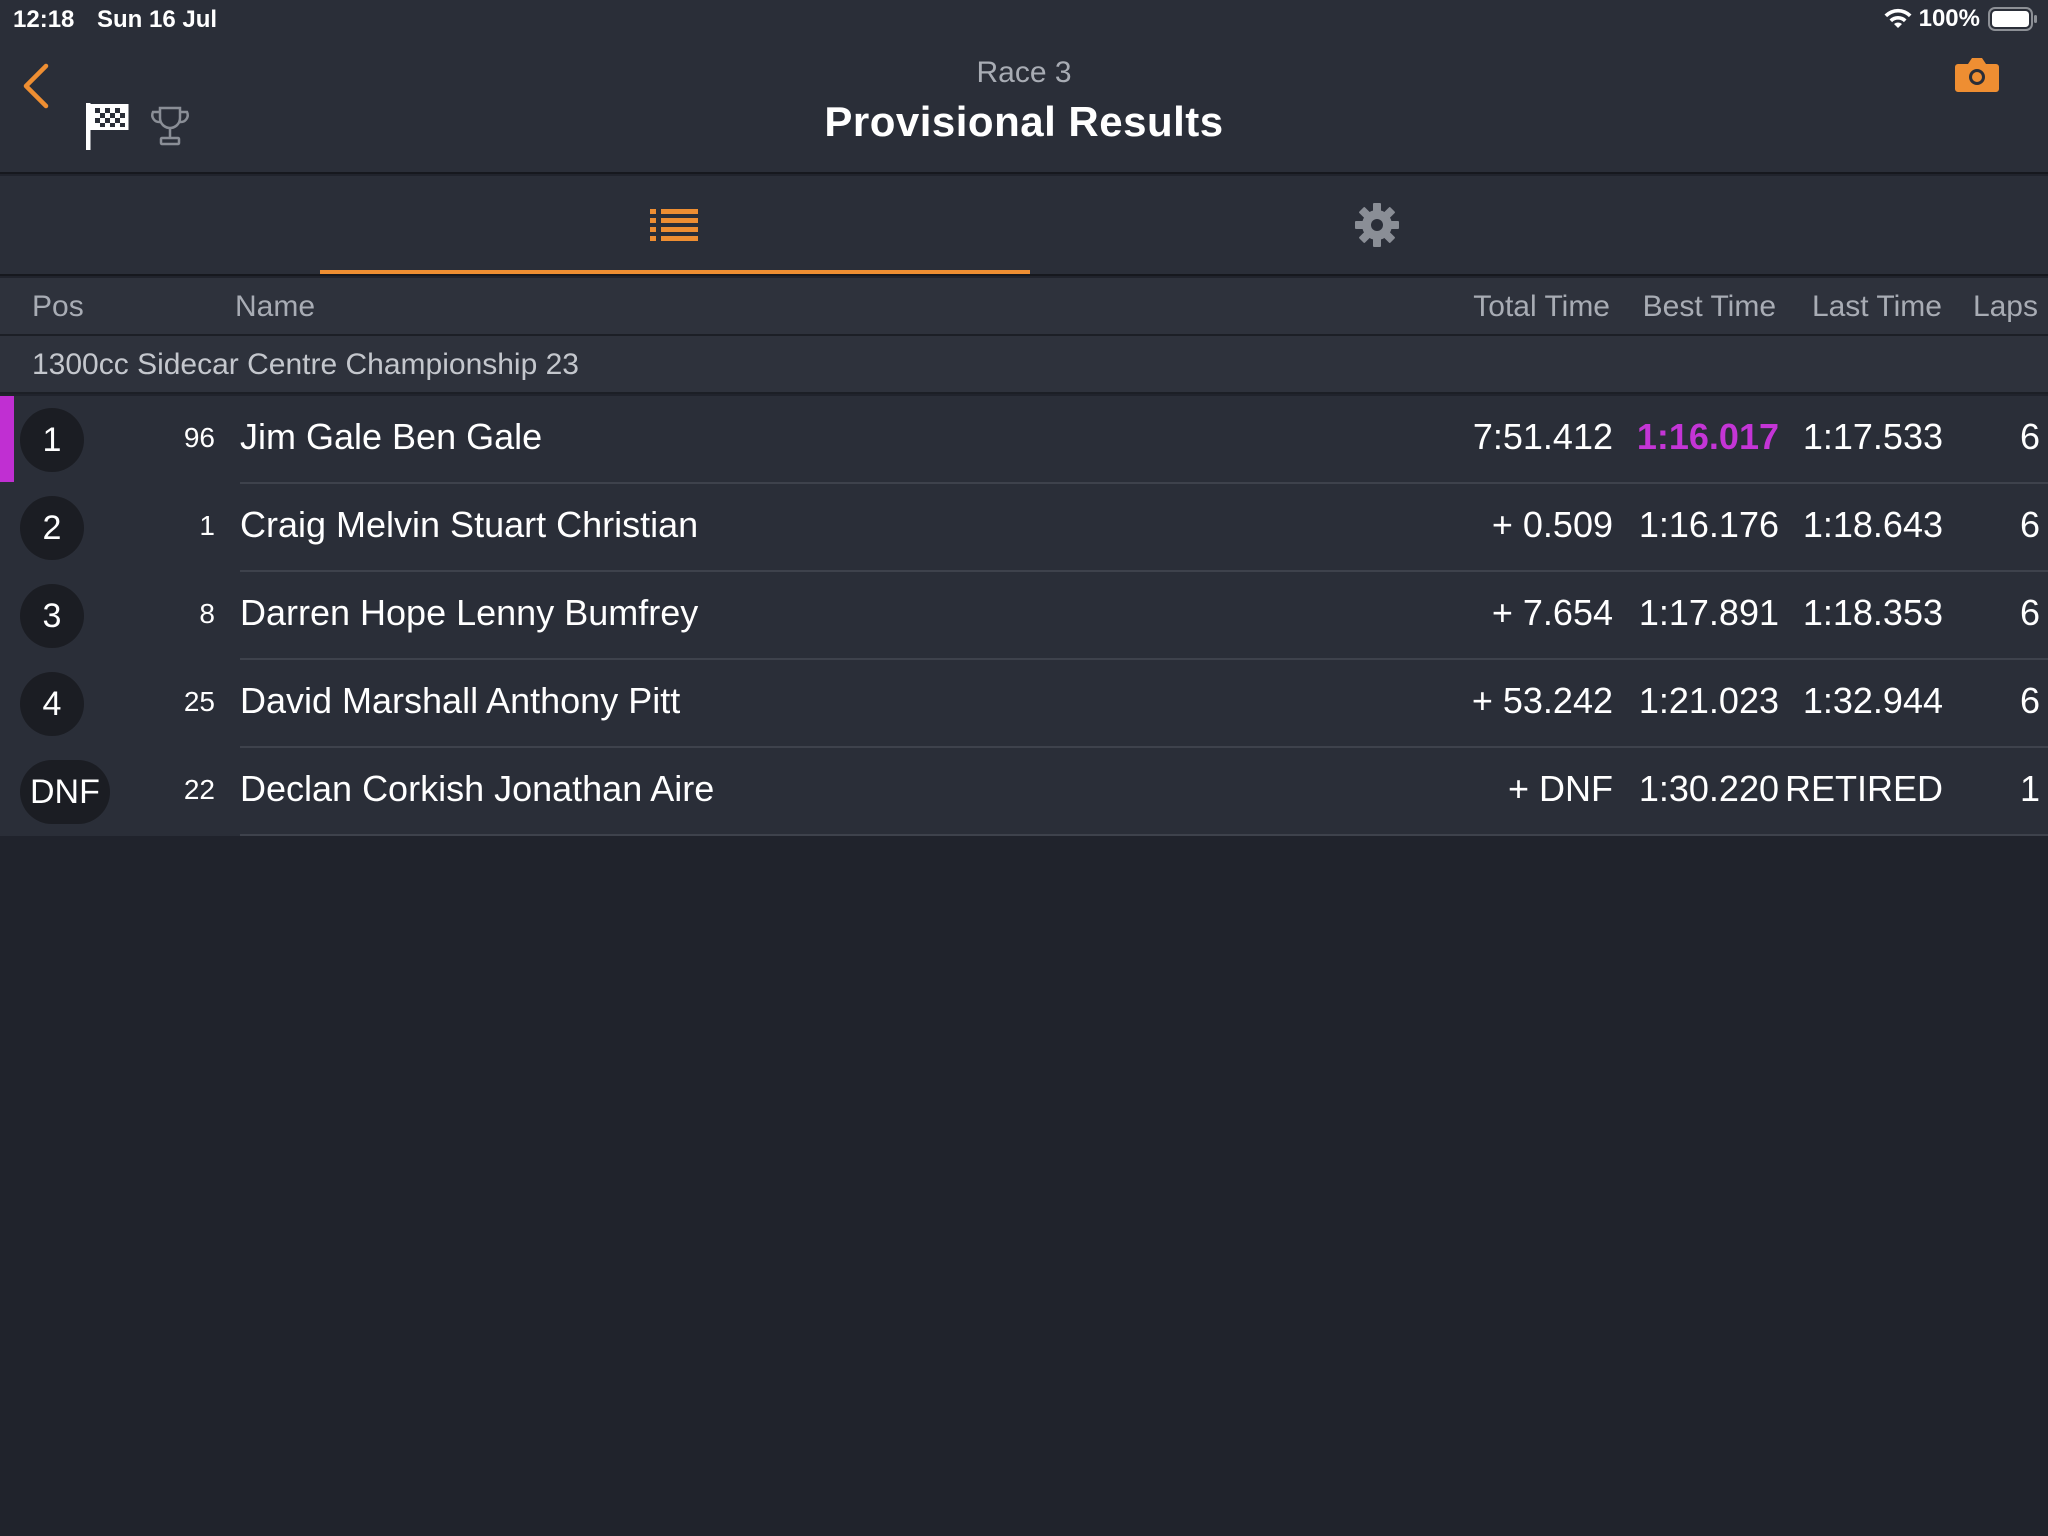  I want to click on last-time: 1:32.944, so click(1872, 700).